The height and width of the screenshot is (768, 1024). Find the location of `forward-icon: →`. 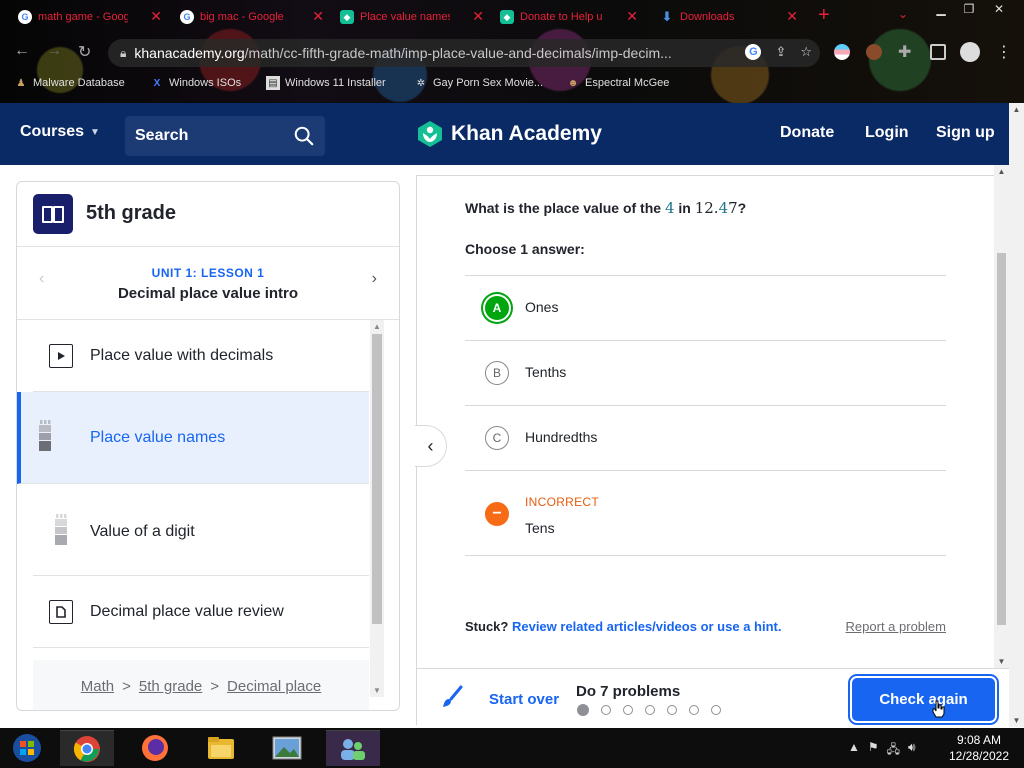

forward-icon: → is located at coordinates (54, 51).